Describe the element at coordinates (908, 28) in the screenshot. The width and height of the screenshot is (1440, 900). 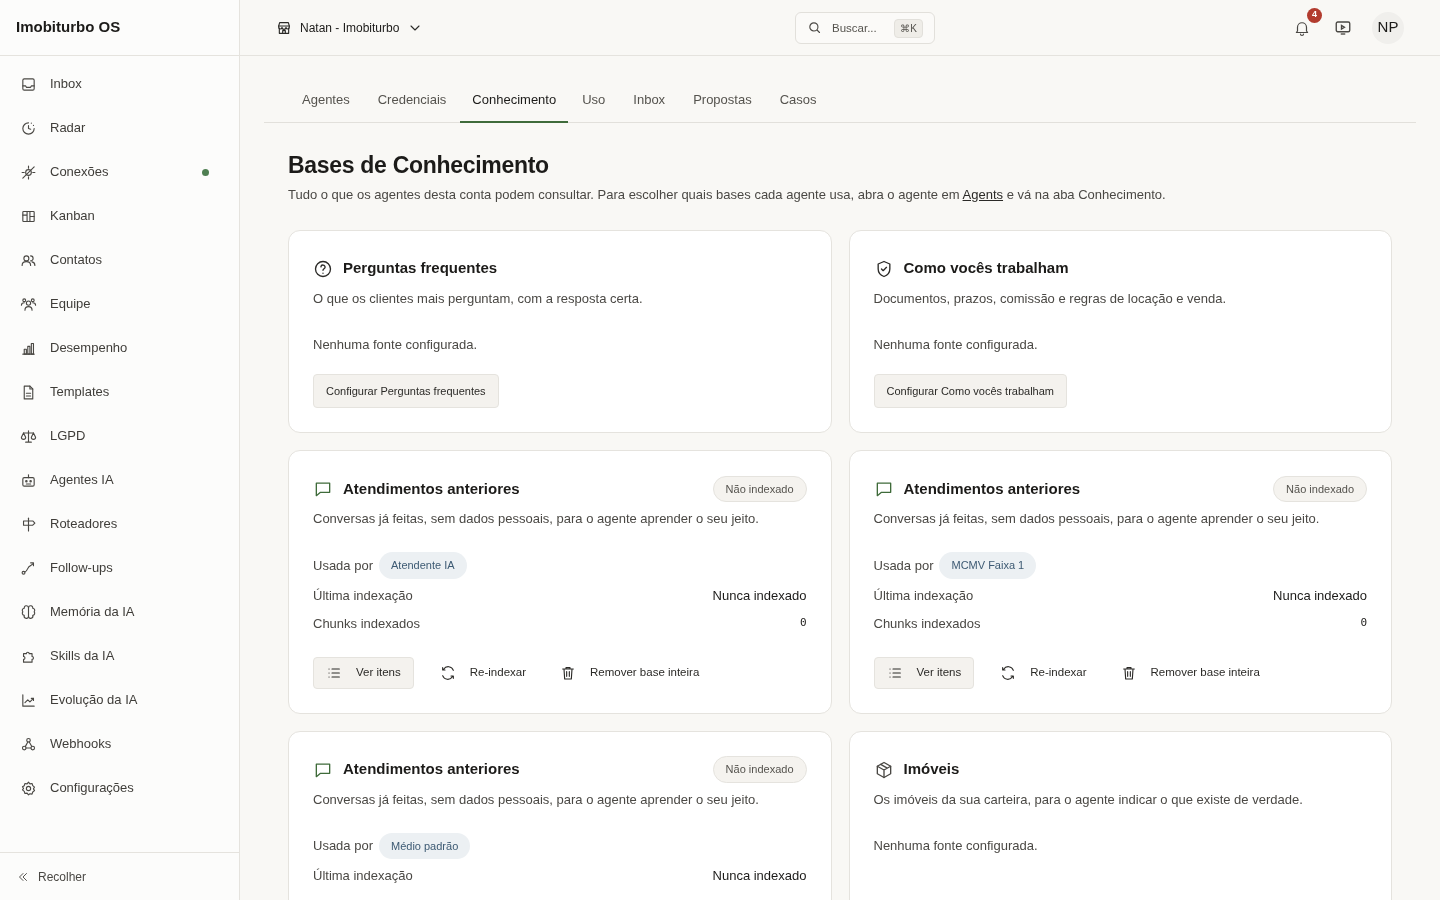
I see `shortcut-hint: ⌘K` at that location.